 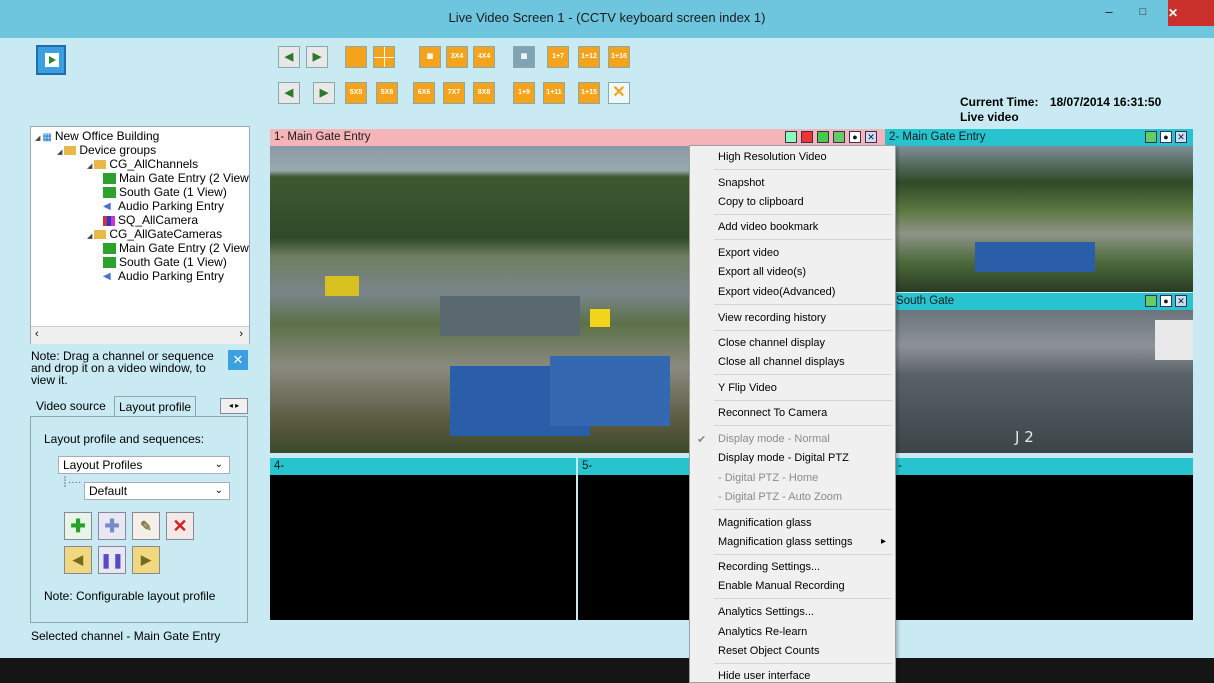 I want to click on restore-button: □, so click(x=1143, y=13).